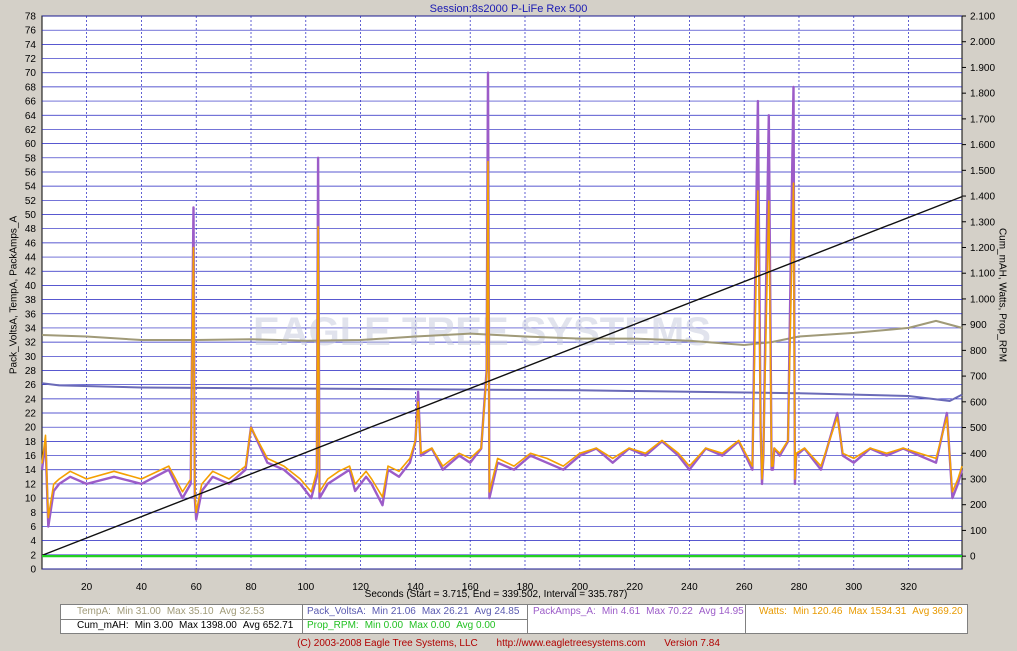 The width and height of the screenshot is (1017, 651). Describe the element at coordinates (31, 300) in the screenshot. I see `left-tick-label: 38` at that location.